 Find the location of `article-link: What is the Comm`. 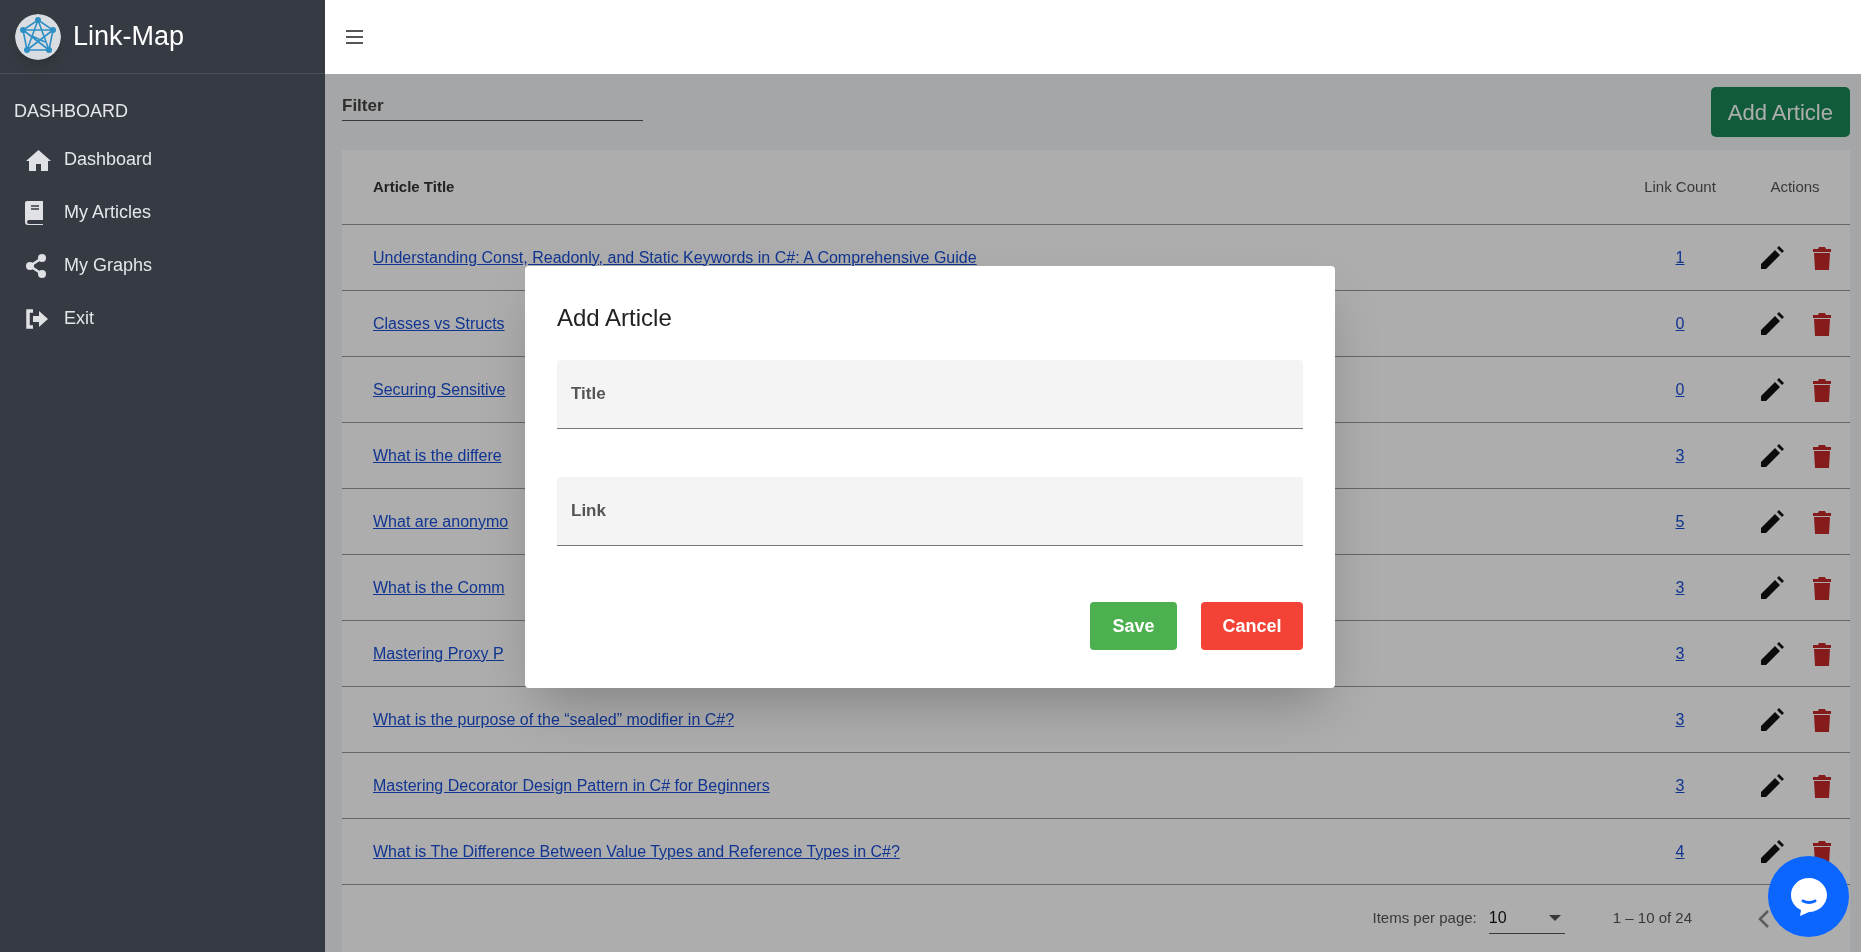

article-link: What is the Comm is located at coordinates (439, 587).